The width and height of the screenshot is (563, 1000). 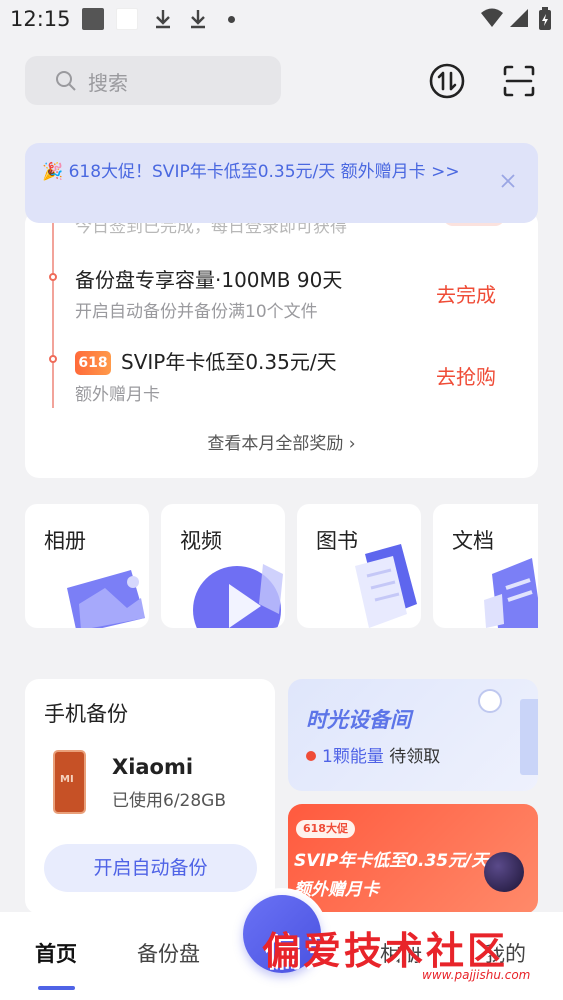 What do you see at coordinates (87, 566) in the screenshot?
I see `category-photos: 相册` at bounding box center [87, 566].